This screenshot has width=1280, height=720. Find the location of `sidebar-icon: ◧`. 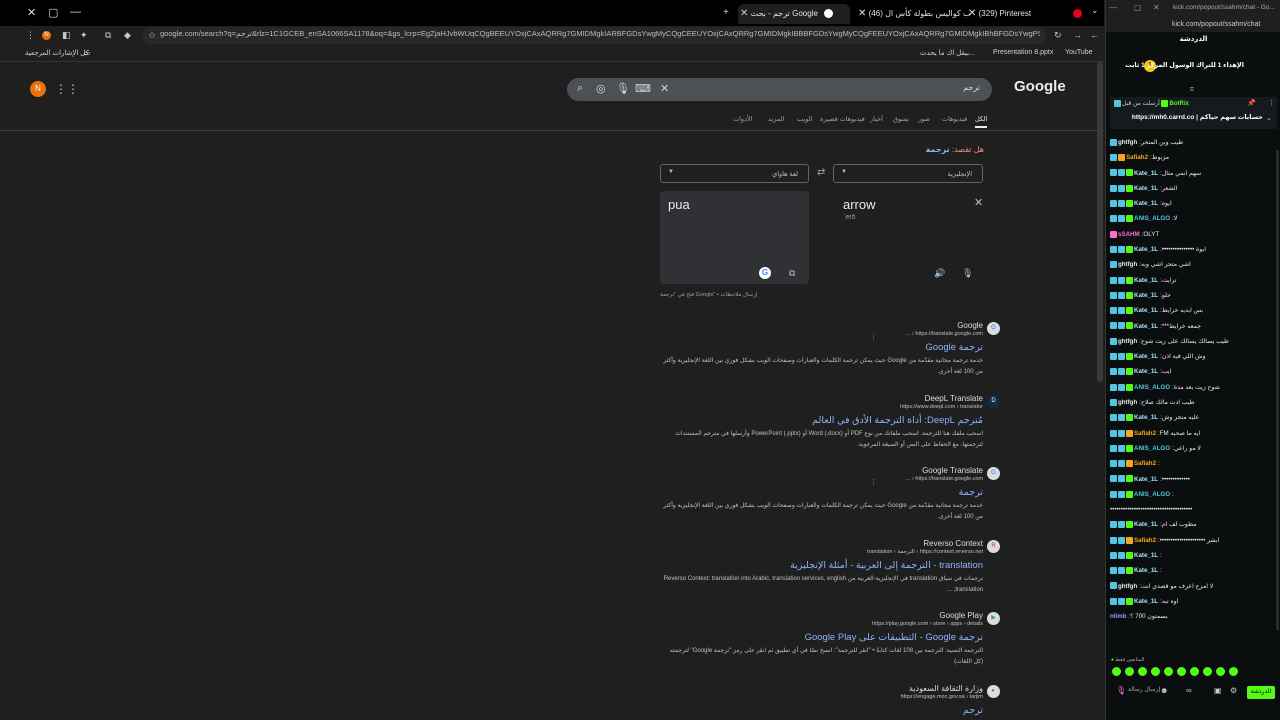

sidebar-icon: ◧ is located at coordinates (66, 35).